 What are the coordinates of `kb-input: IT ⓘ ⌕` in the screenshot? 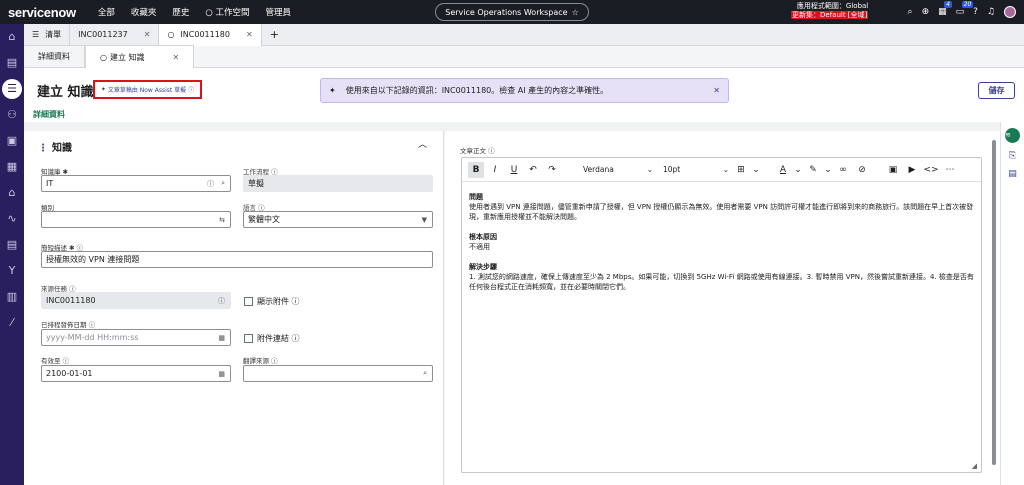 It's located at (136, 183).